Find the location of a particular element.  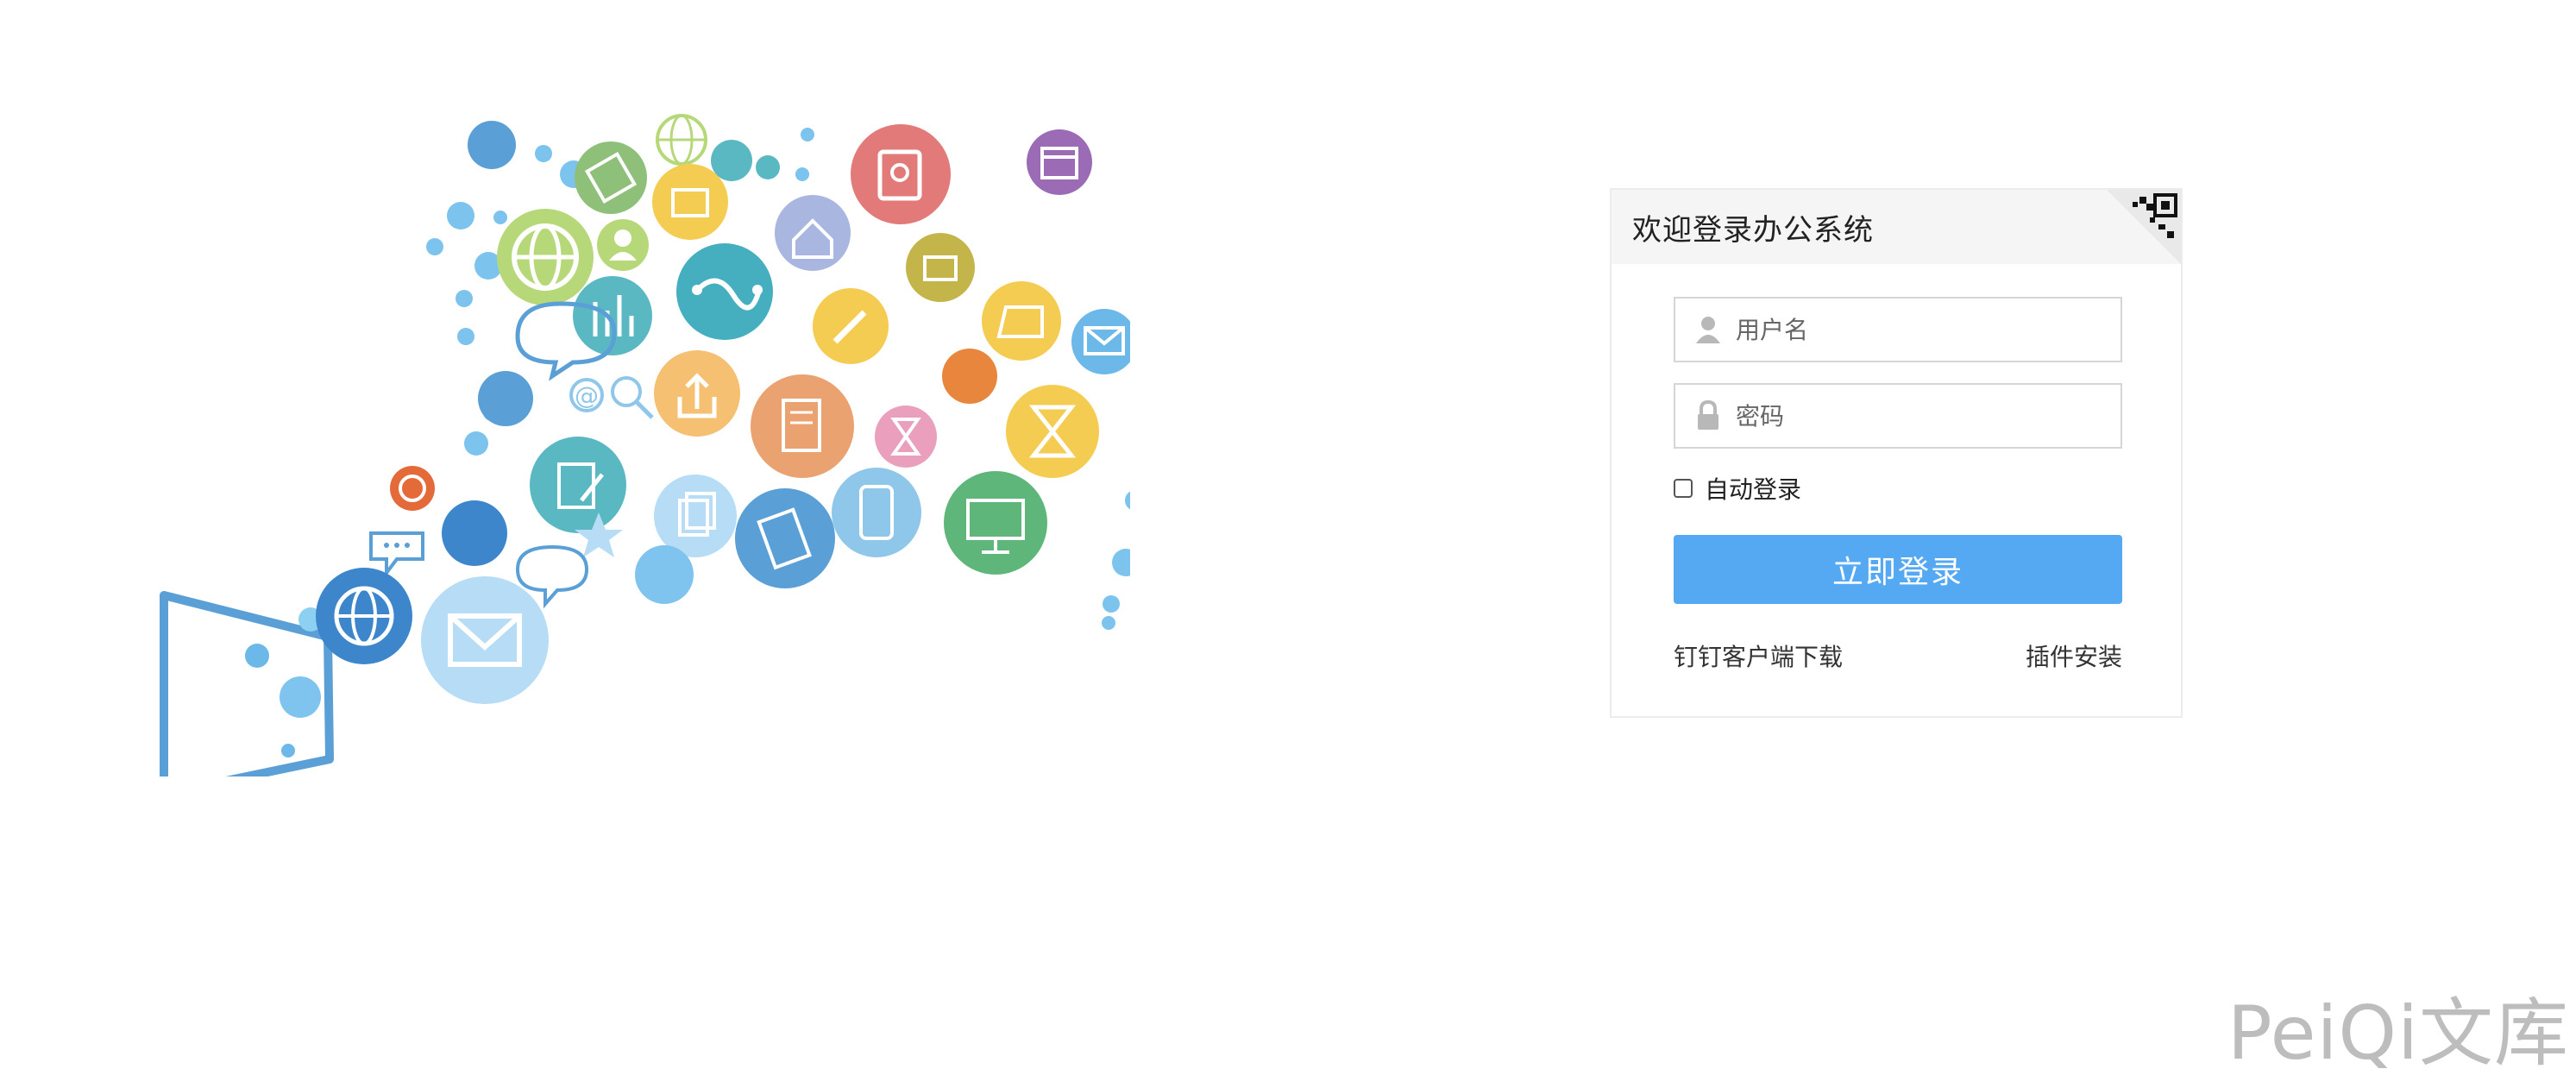

film-icon is located at coordinates (412, 488).